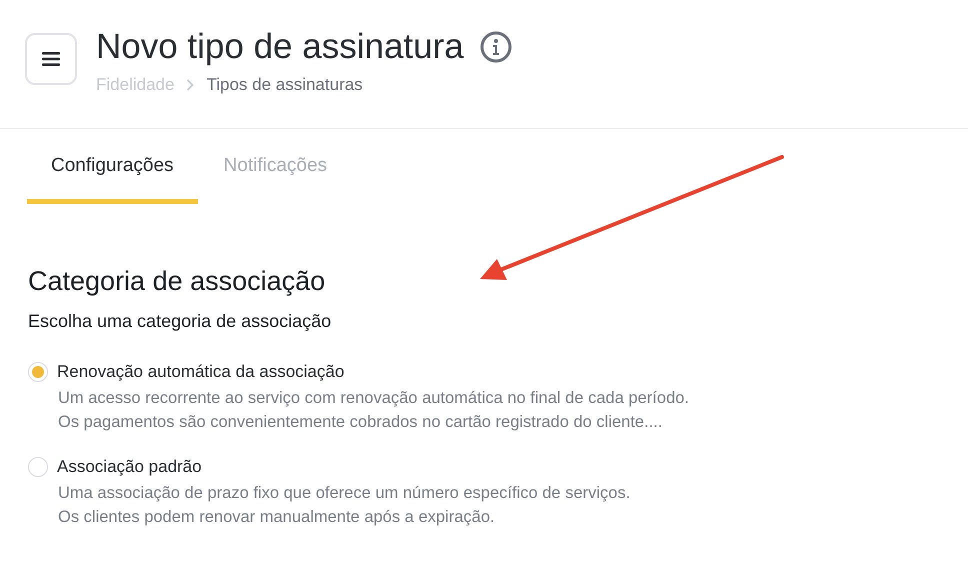 This screenshot has height=580, width=968. I want to click on menu-icon, so click(51, 59).